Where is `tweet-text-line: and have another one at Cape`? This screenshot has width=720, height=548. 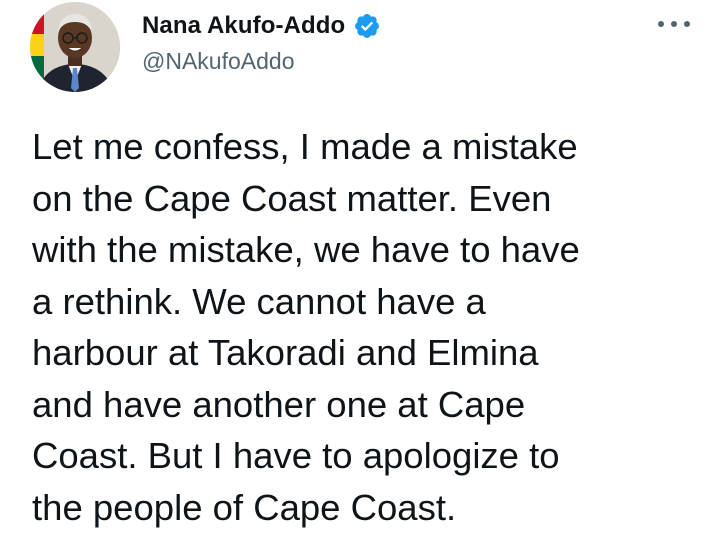 tweet-text-line: and have another one at Cape is located at coordinates (279, 404).